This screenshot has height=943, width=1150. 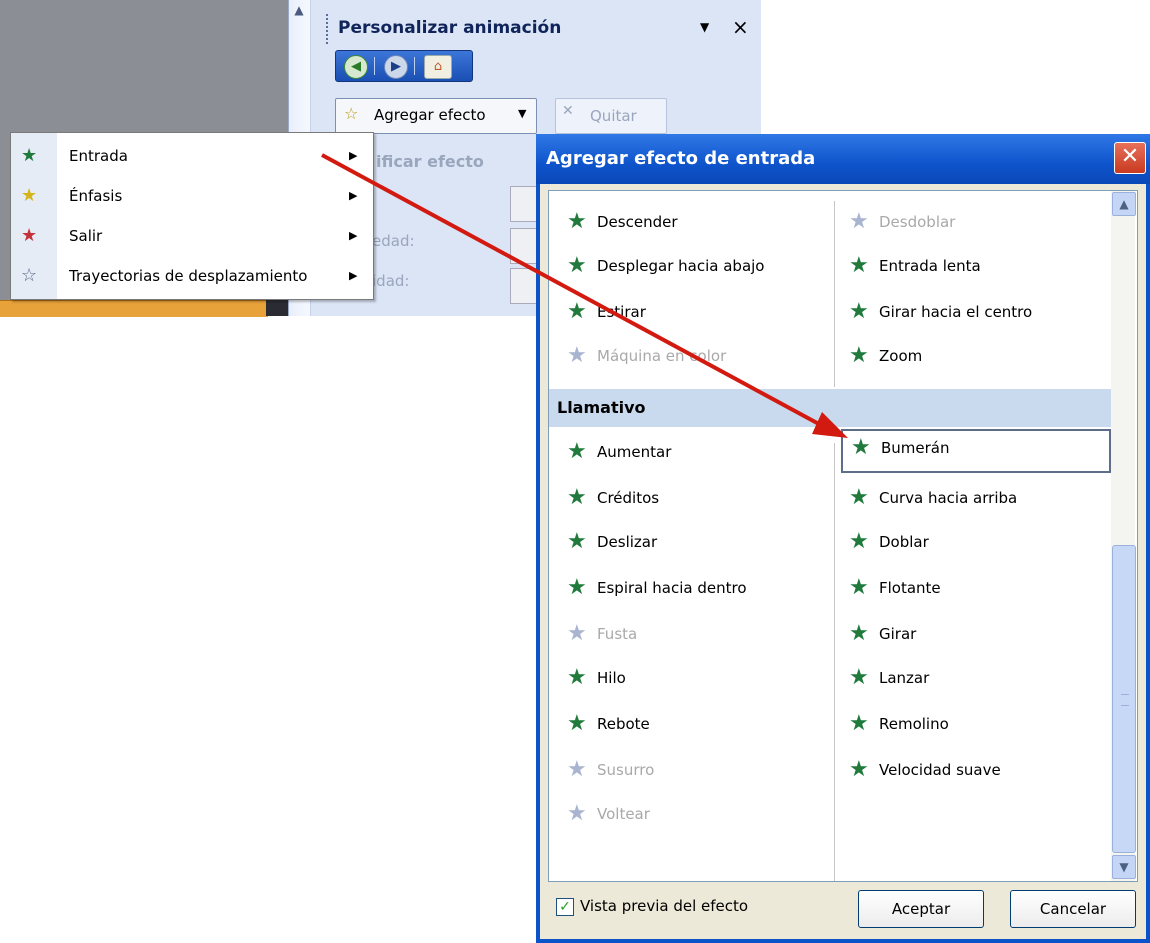 I want to click on effect-label: Deslizar, so click(x=627, y=542).